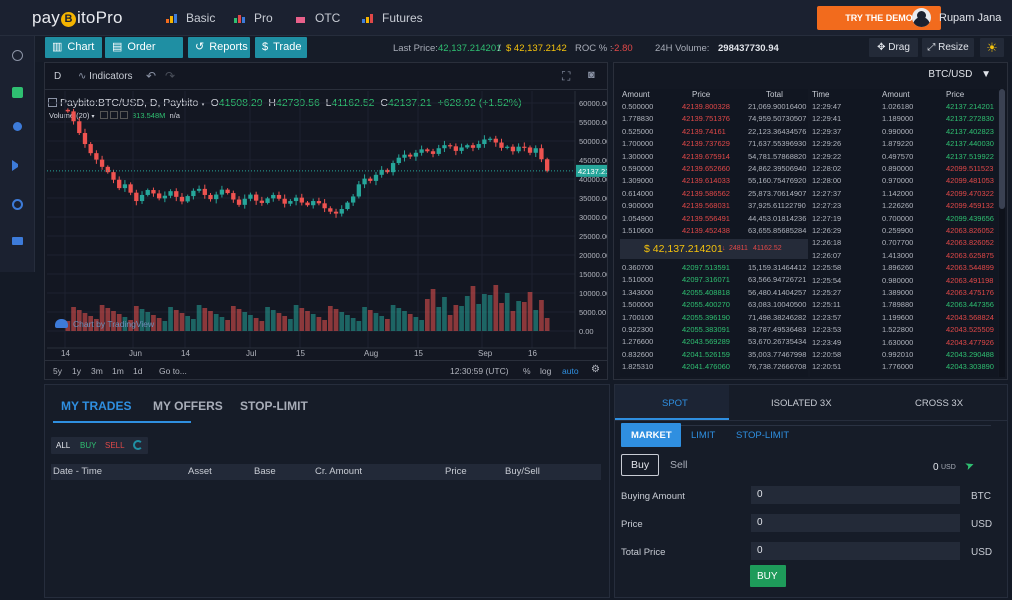  What do you see at coordinates (123, 115) in the screenshot?
I see `close-icon` at bounding box center [123, 115].